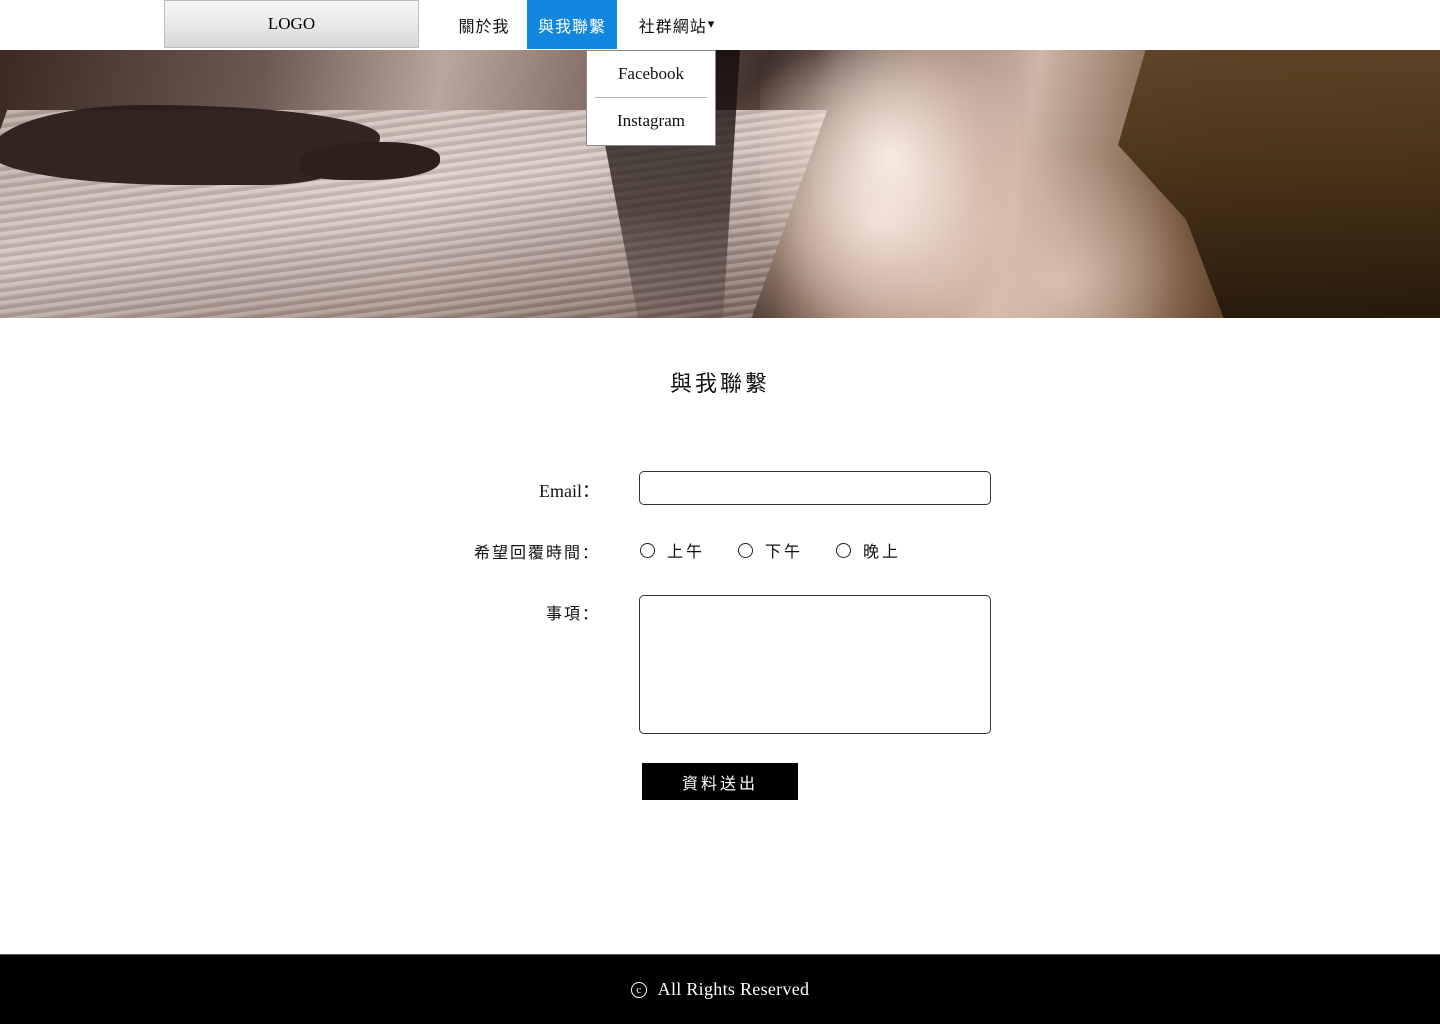 The width and height of the screenshot is (1440, 1024). What do you see at coordinates (733, 989) in the screenshot?
I see `footer-text: All Rights Reserved` at bounding box center [733, 989].